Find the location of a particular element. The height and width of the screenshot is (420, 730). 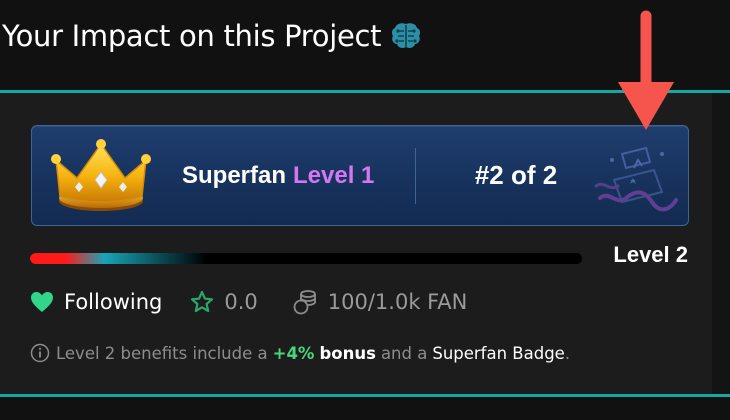

star-icon is located at coordinates (202, 301).